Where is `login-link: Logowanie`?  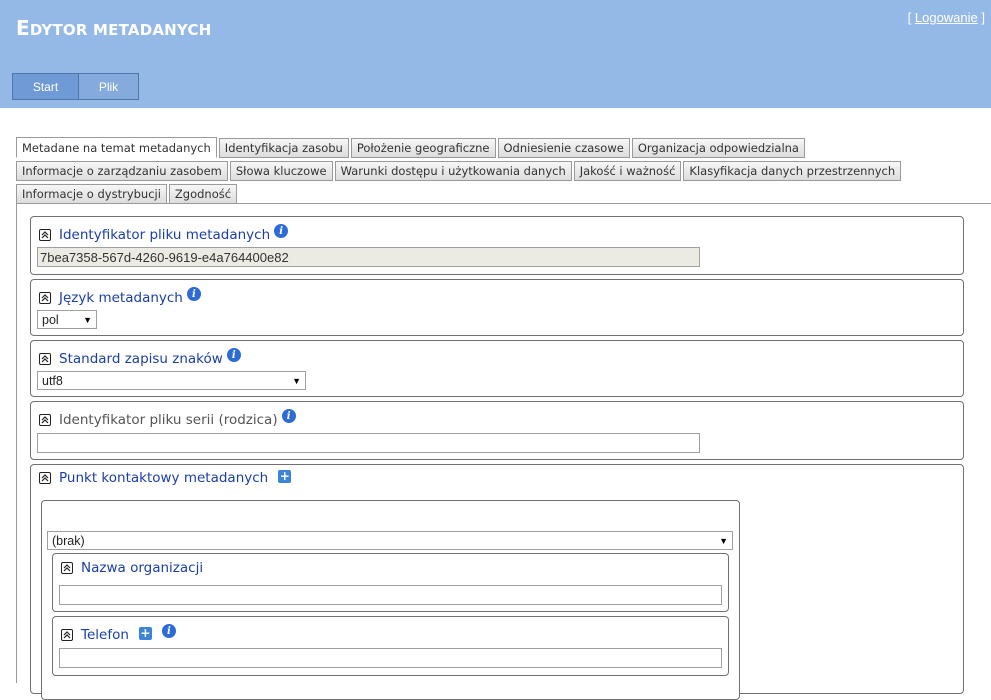 login-link: Logowanie is located at coordinates (946, 17).